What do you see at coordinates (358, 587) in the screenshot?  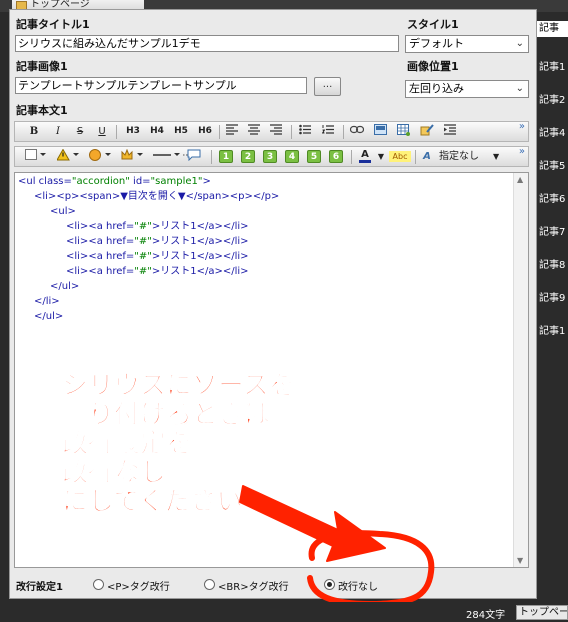 I see `radio-no-break-label: 改行なし` at bounding box center [358, 587].